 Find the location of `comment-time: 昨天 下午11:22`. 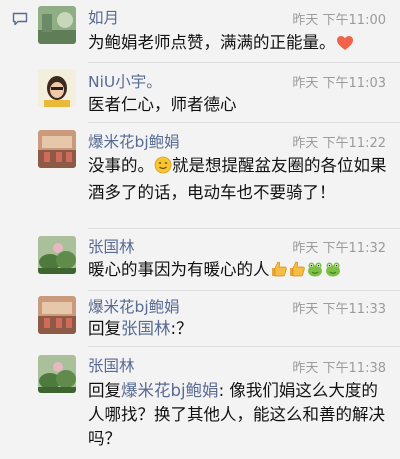

comment-time: 昨天 下午11:22 is located at coordinates (339, 143).